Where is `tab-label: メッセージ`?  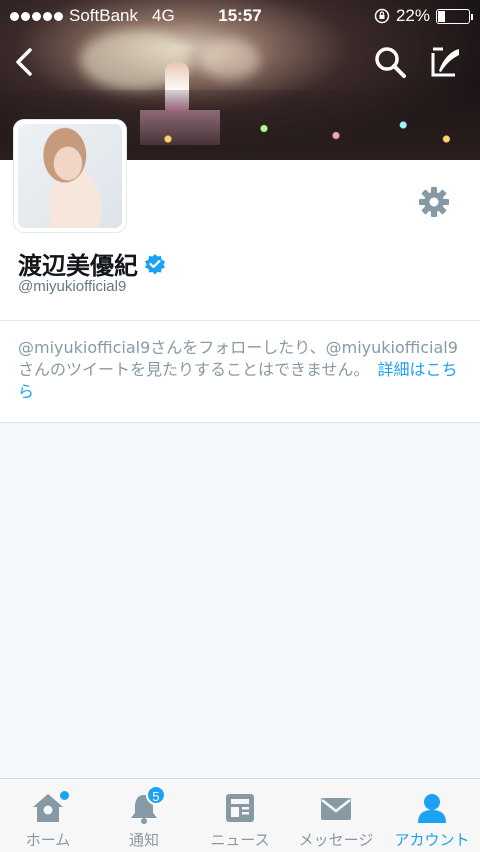
tab-label: メッセージ is located at coordinates (336, 840).